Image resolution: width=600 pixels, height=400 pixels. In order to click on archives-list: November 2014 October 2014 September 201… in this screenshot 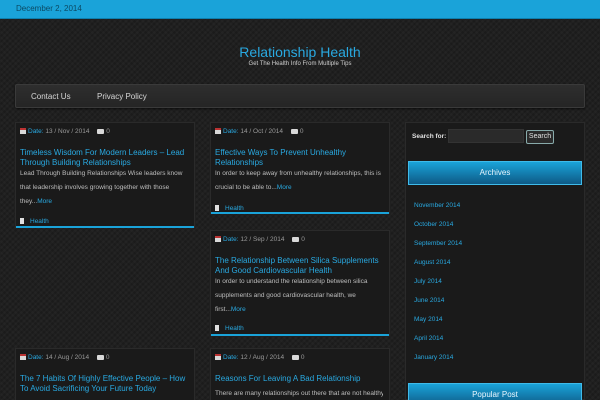, I will do `click(496, 287)`.